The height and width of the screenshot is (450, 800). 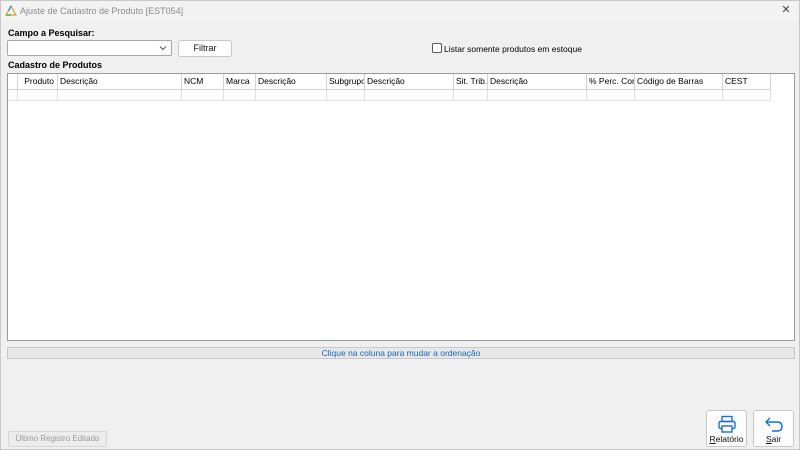 I want to click on app-logo-icon, so click(x=11, y=10).